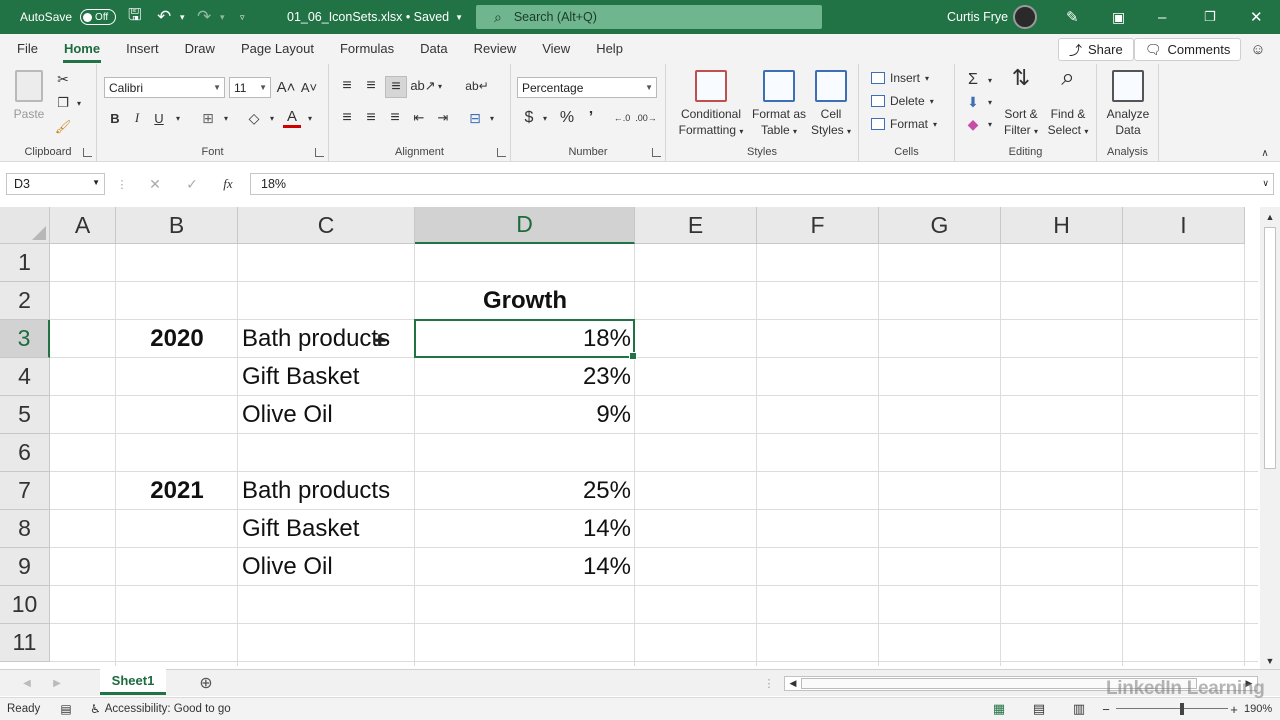 The width and height of the screenshot is (1280, 720). What do you see at coordinates (25, 225) in the screenshot?
I see `select-all-corner` at bounding box center [25, 225].